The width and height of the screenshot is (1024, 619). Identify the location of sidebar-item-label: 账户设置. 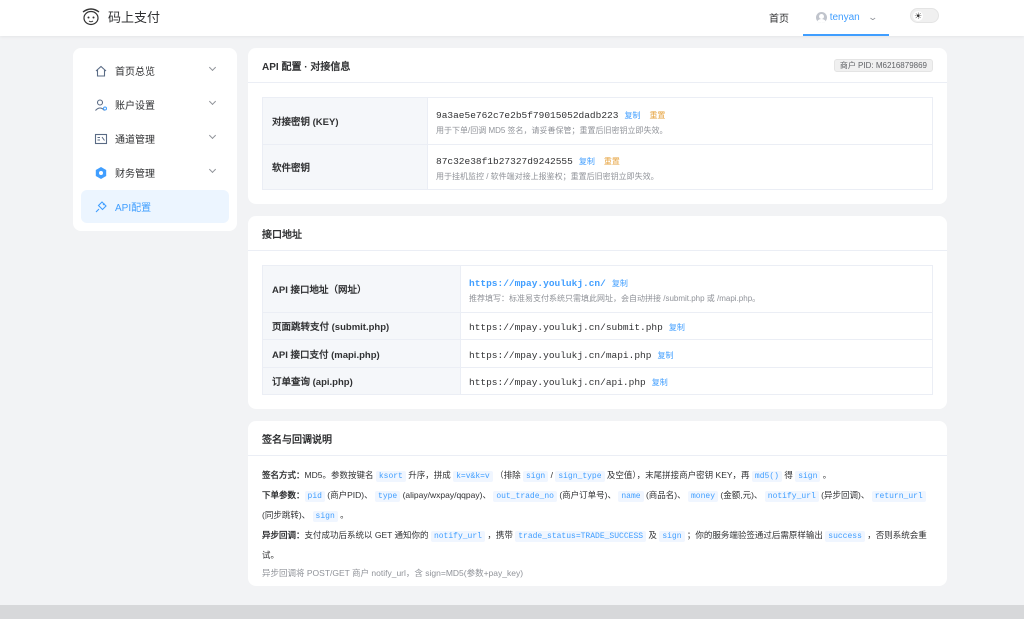
(135, 106).